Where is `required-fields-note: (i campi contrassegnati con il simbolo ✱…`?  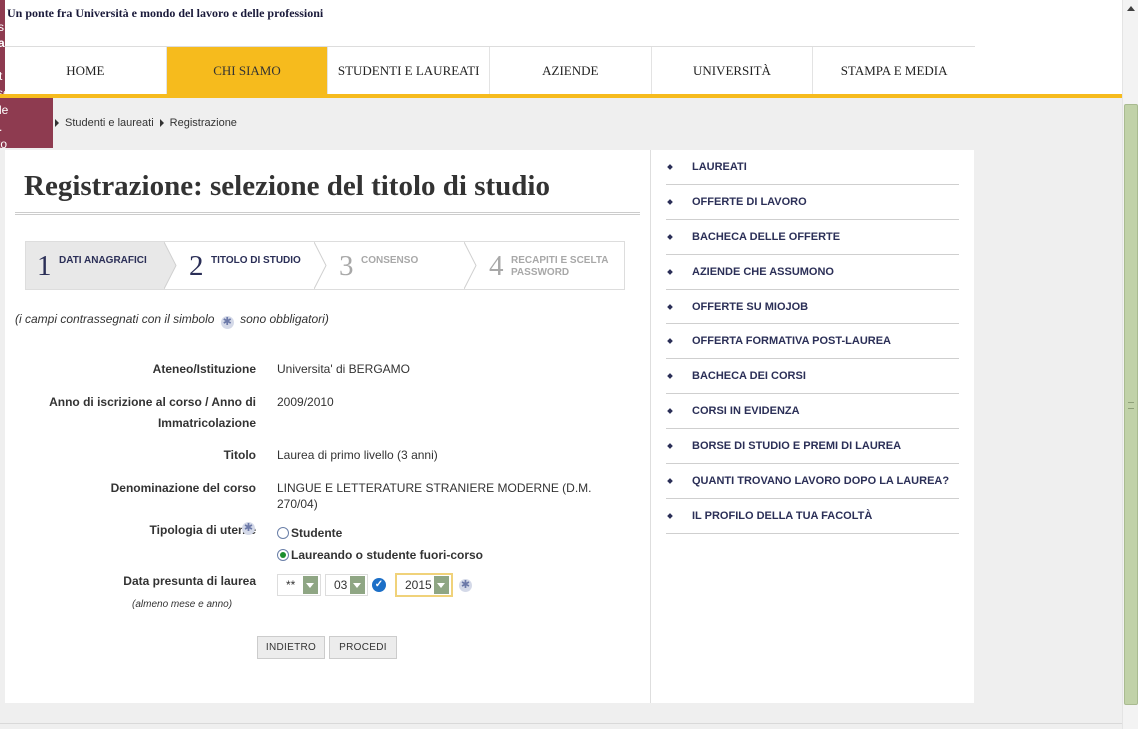
required-fields-note: (i campi contrassegnati con il simbolo ✱… is located at coordinates (172, 320).